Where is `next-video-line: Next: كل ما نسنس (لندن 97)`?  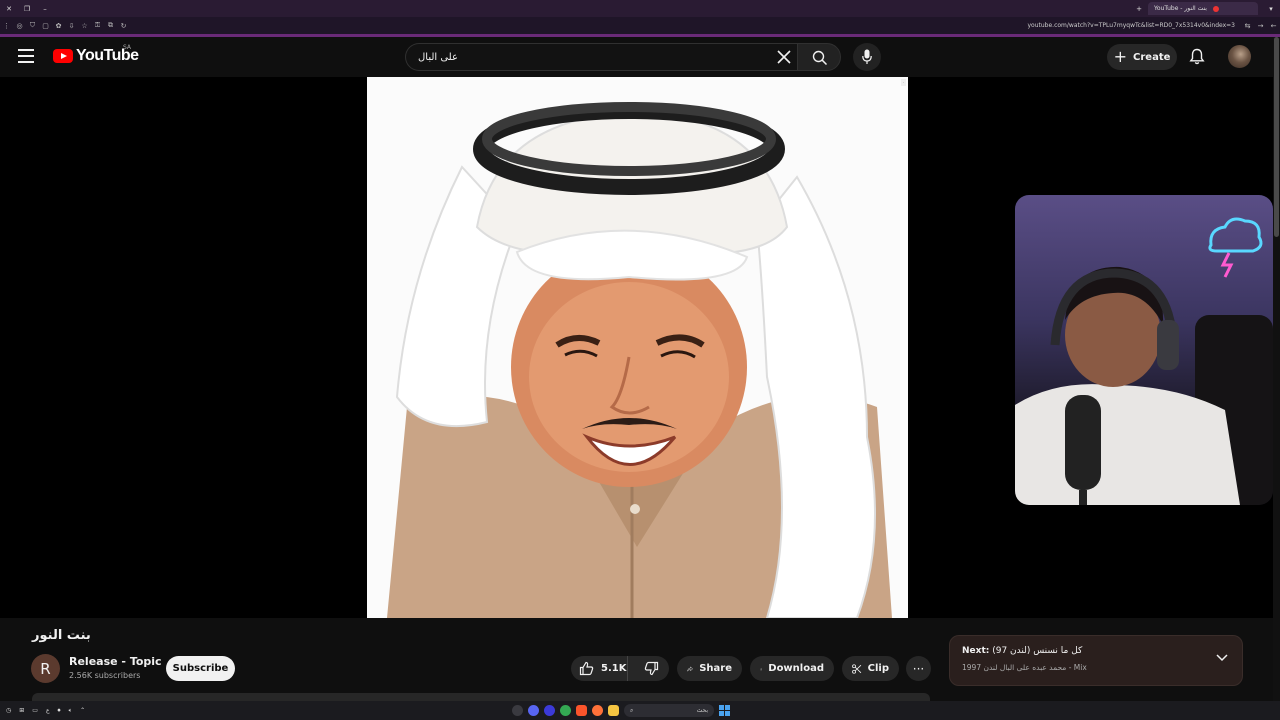
next-video-line: Next: كل ما نسنس (لندن 97) is located at coordinates (1022, 651).